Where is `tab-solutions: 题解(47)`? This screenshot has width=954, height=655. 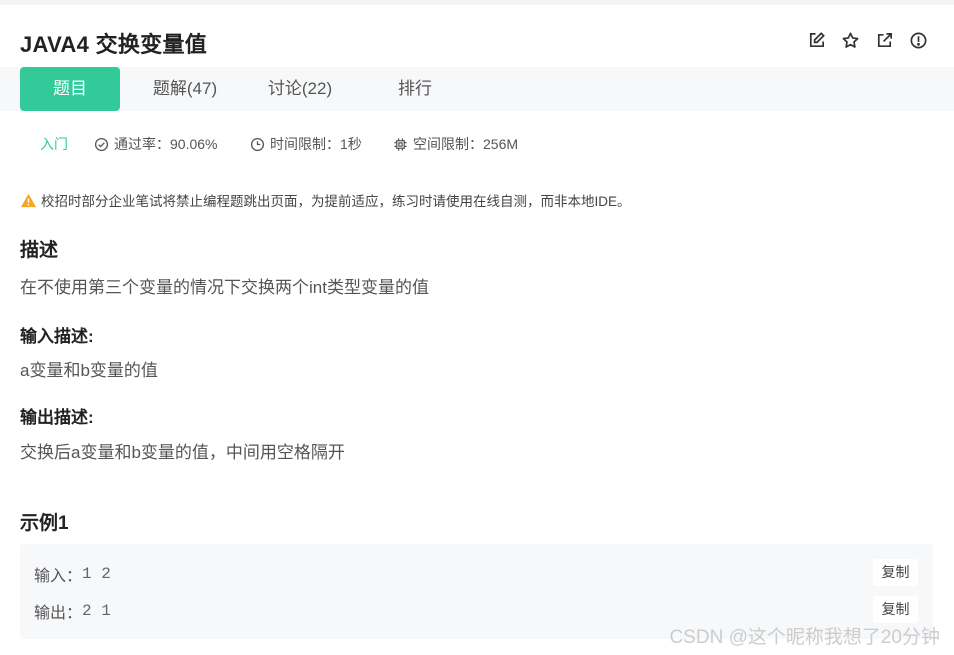
tab-solutions: 题解(47) is located at coordinates (185, 89).